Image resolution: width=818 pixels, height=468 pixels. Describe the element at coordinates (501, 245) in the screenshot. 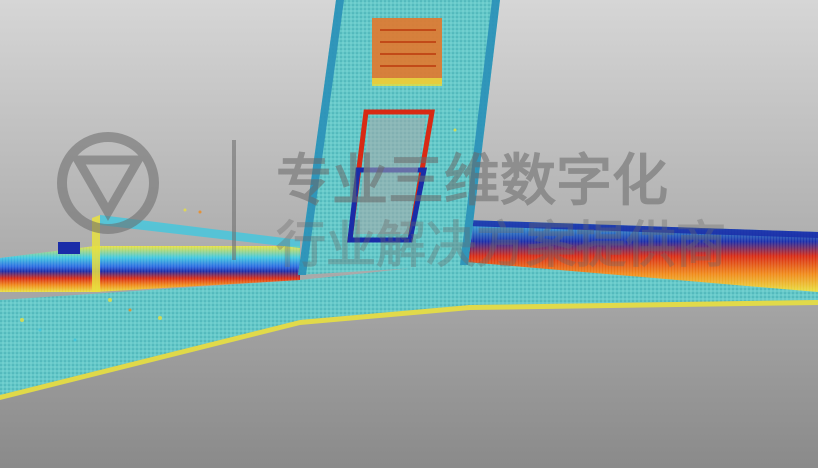

I see `watermark-line2: 行业解决方案提供商` at that location.